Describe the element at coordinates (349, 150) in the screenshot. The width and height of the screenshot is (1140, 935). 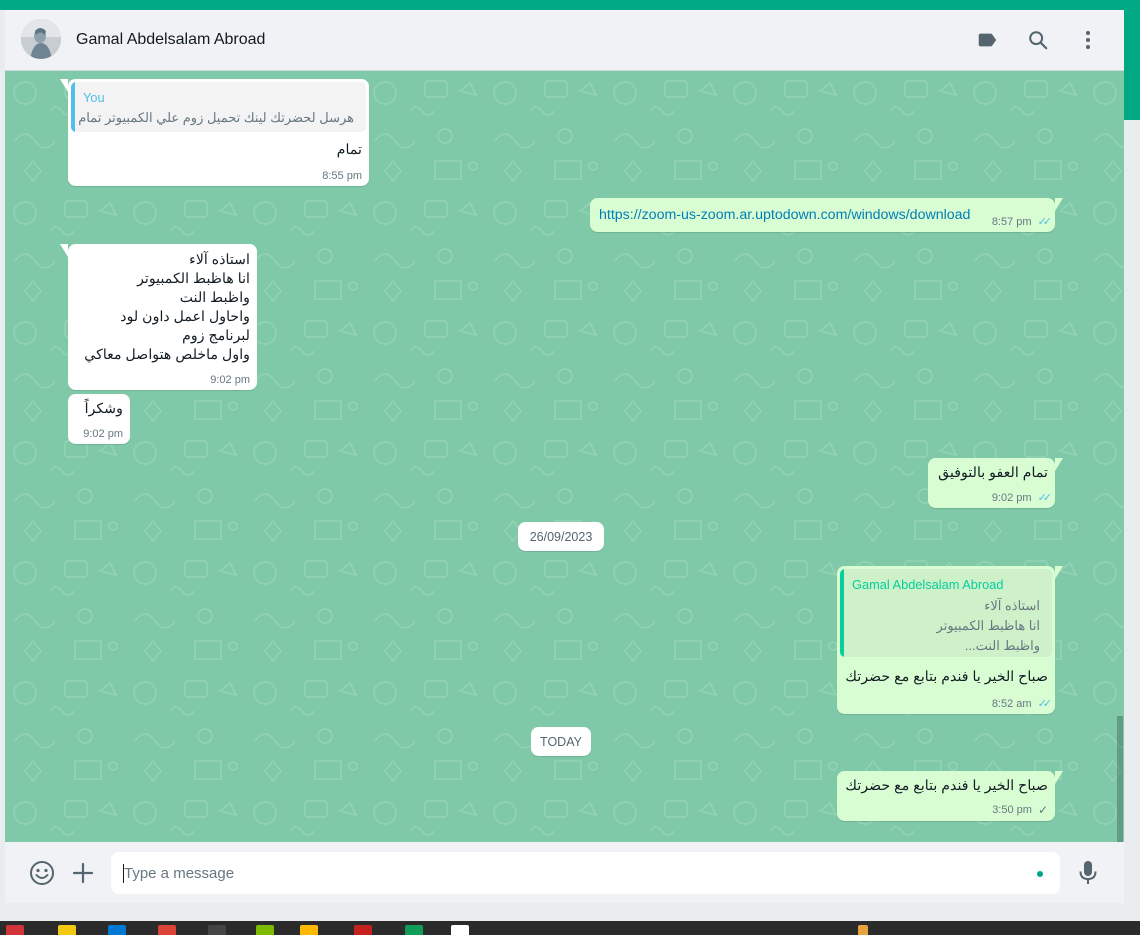
I see `message-text: تمام` at that location.